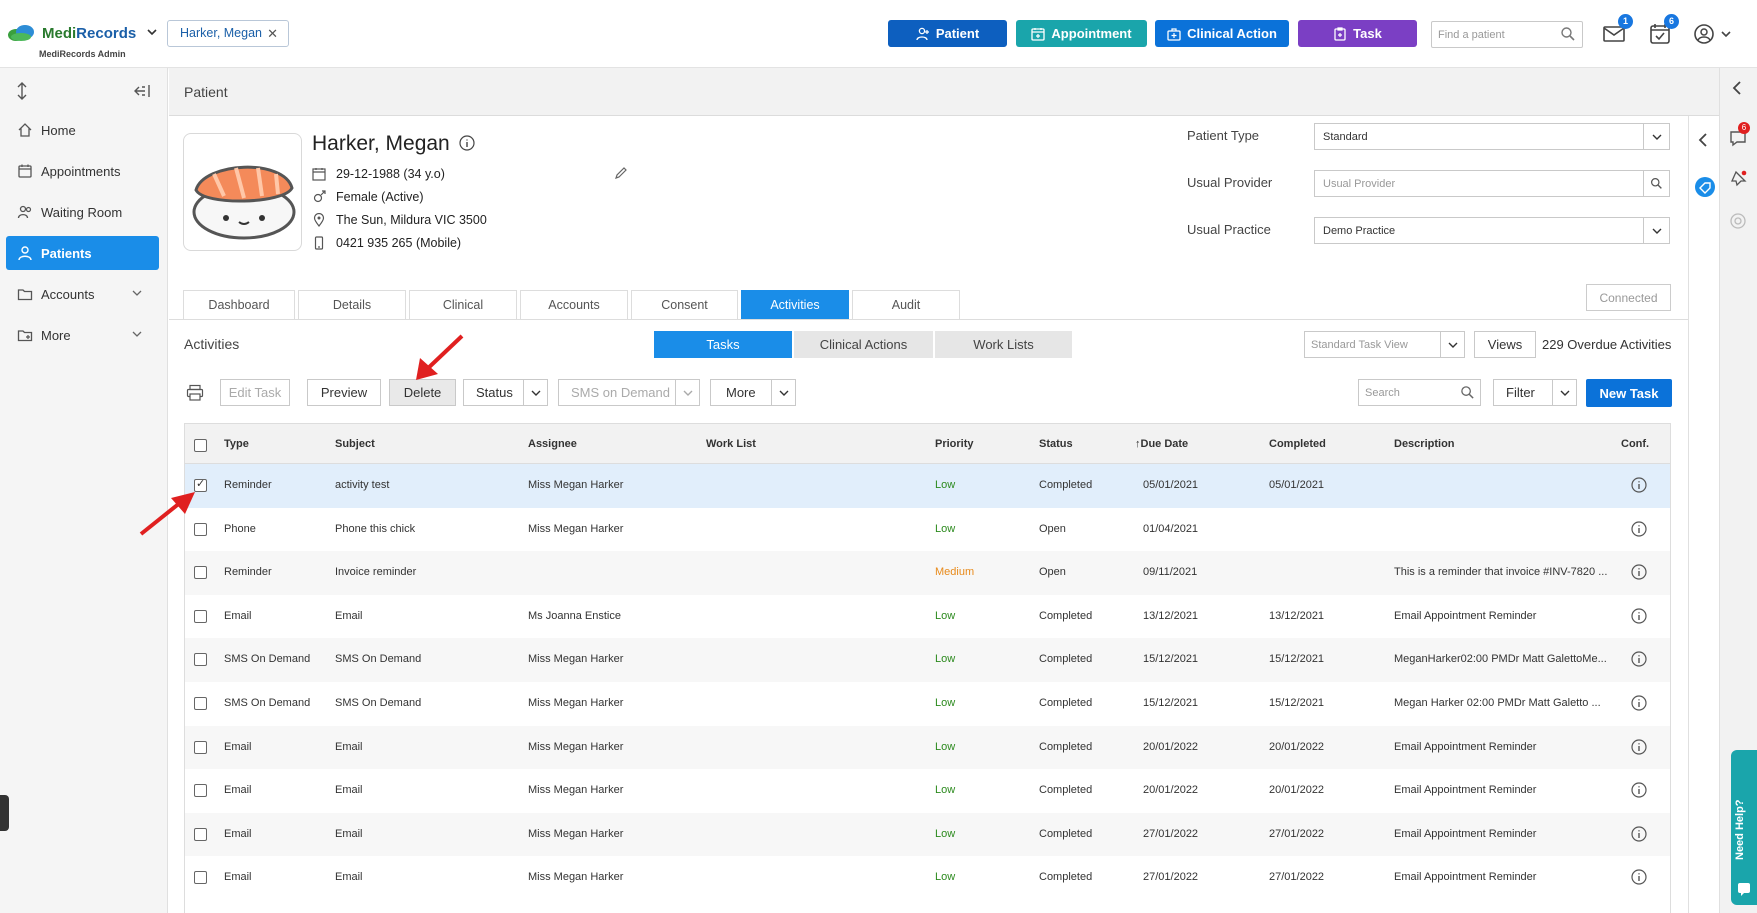 This screenshot has height=913, width=1757. What do you see at coordinates (1739, 180) in the screenshot?
I see `pin-button` at bounding box center [1739, 180].